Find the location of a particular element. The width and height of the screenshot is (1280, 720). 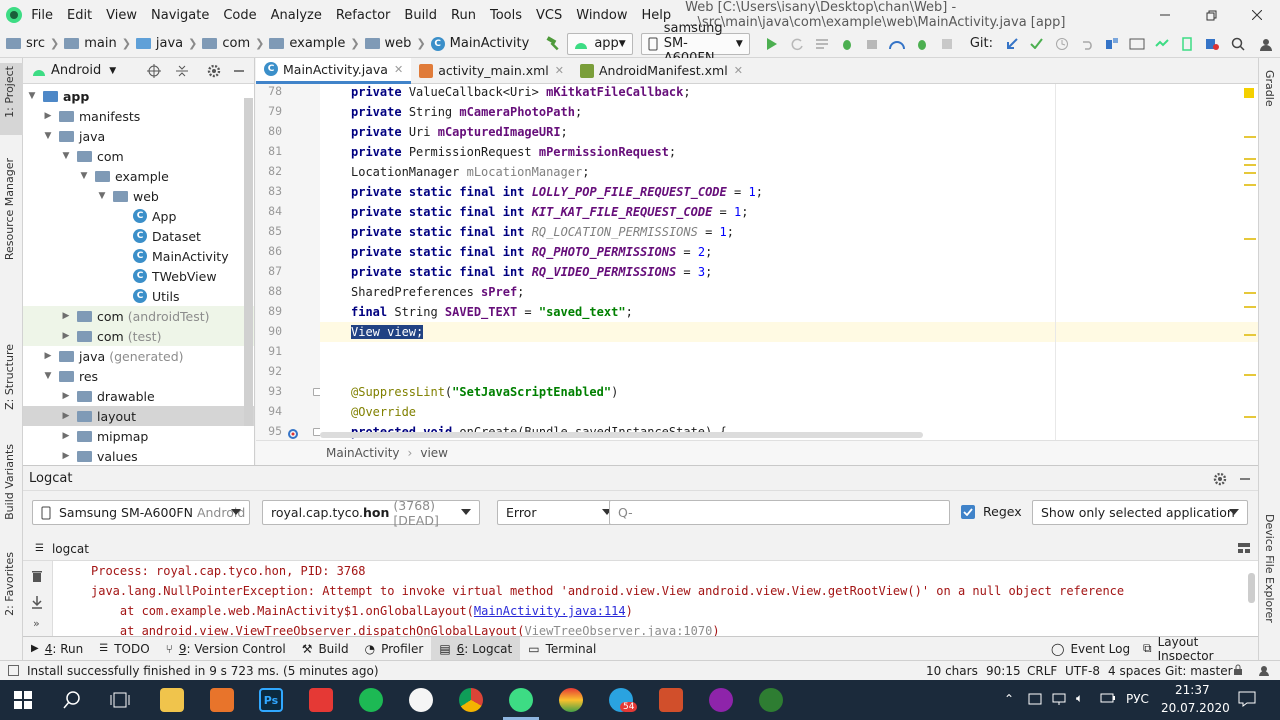

collapse-all-icon is located at coordinates (182, 71).